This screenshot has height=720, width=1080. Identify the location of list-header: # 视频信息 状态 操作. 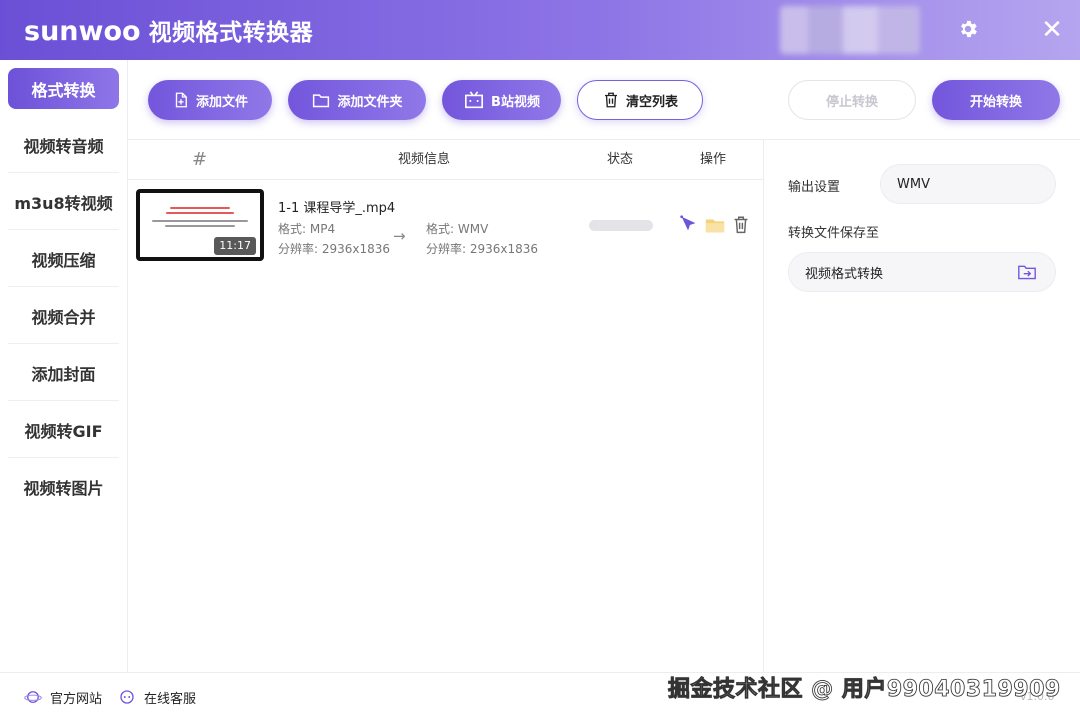
(445, 160).